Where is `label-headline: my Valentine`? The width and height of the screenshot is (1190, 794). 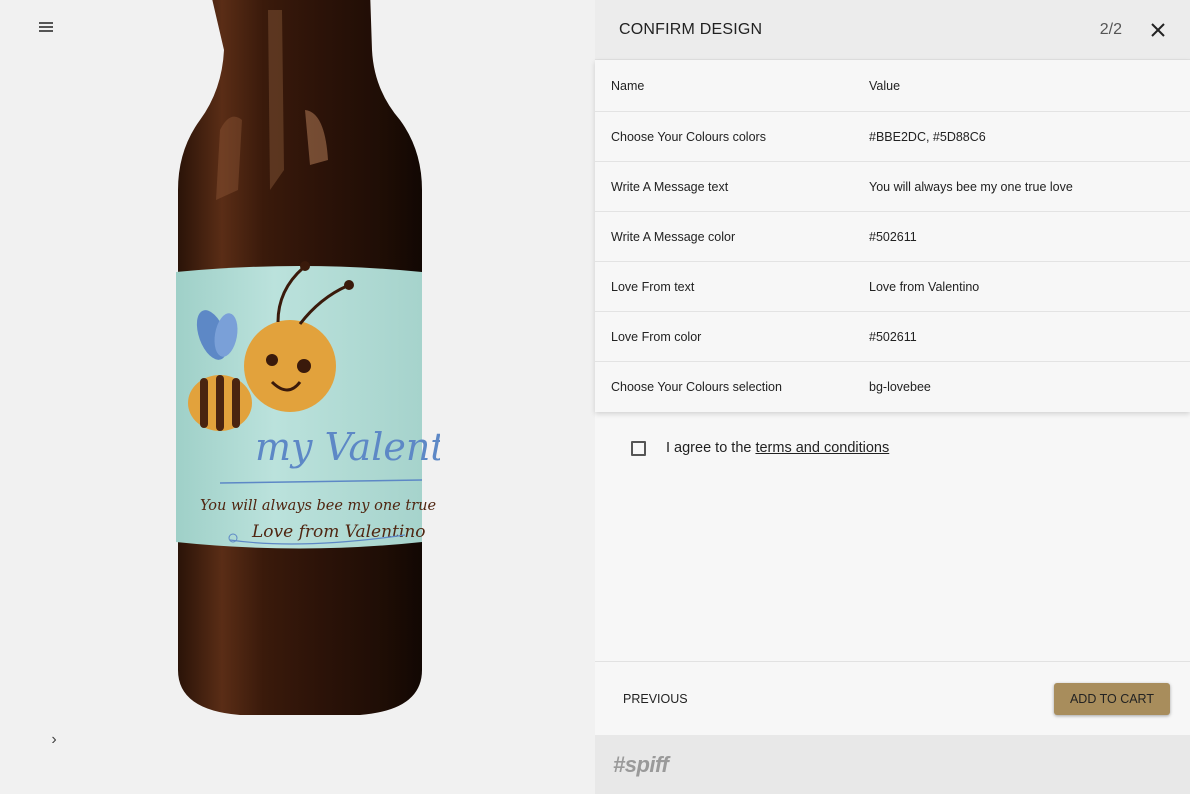
label-headline: my Valentine is located at coordinates (347, 447).